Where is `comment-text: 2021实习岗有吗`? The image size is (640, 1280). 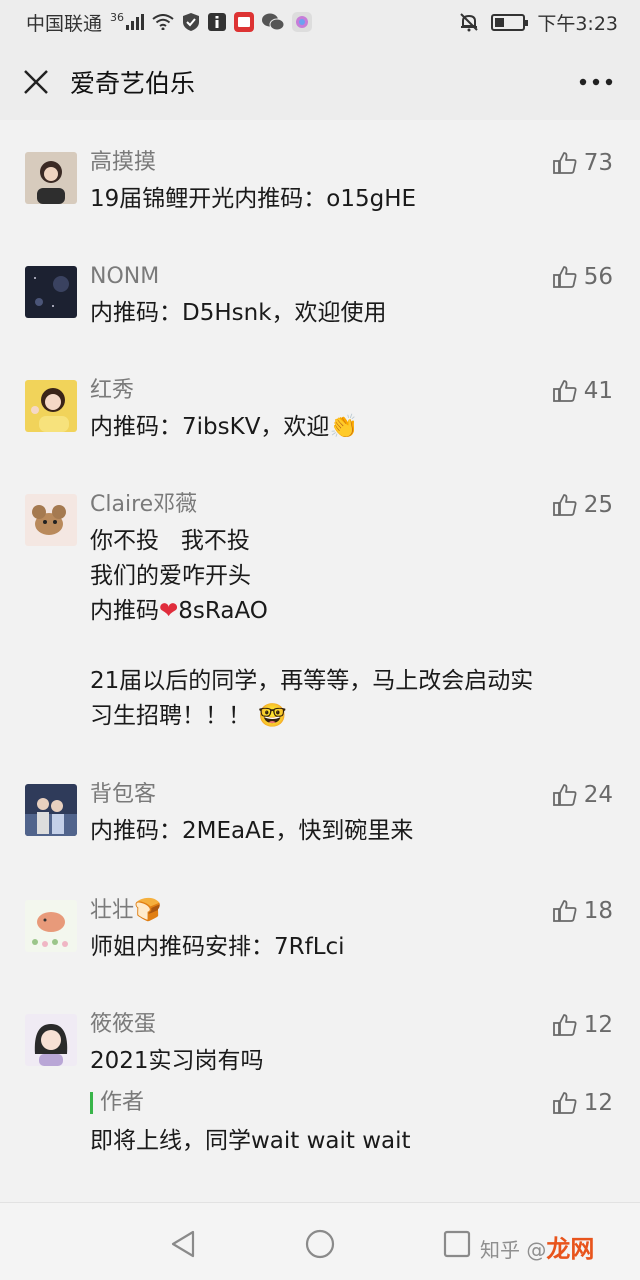 comment-text: 2021实习岗有吗 is located at coordinates (177, 1061).